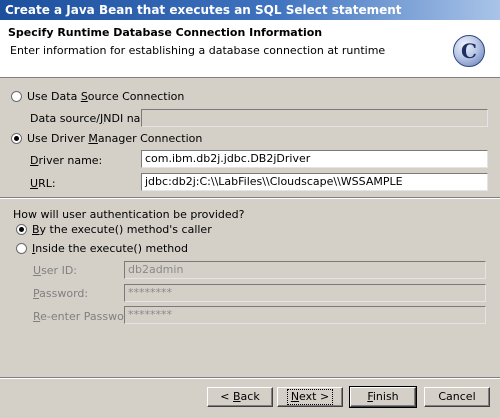  Describe the element at coordinates (114, 138) in the screenshot. I see `use-driver-manager-label: Use Driver Manager Connection` at that location.